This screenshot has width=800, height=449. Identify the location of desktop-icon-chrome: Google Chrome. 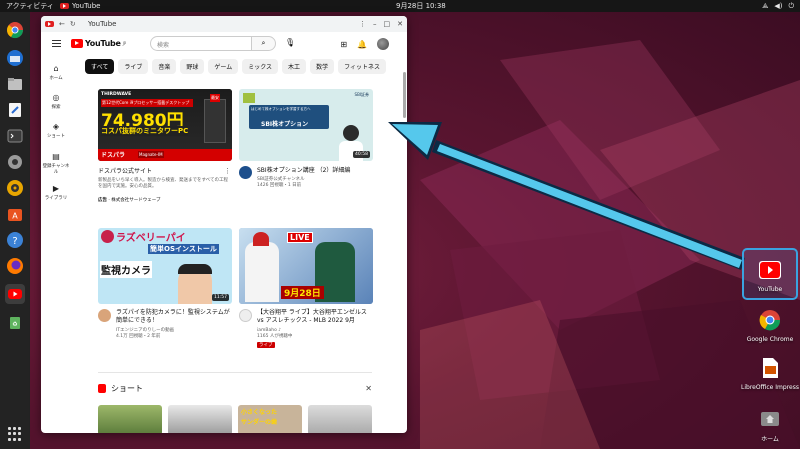
(770, 325).